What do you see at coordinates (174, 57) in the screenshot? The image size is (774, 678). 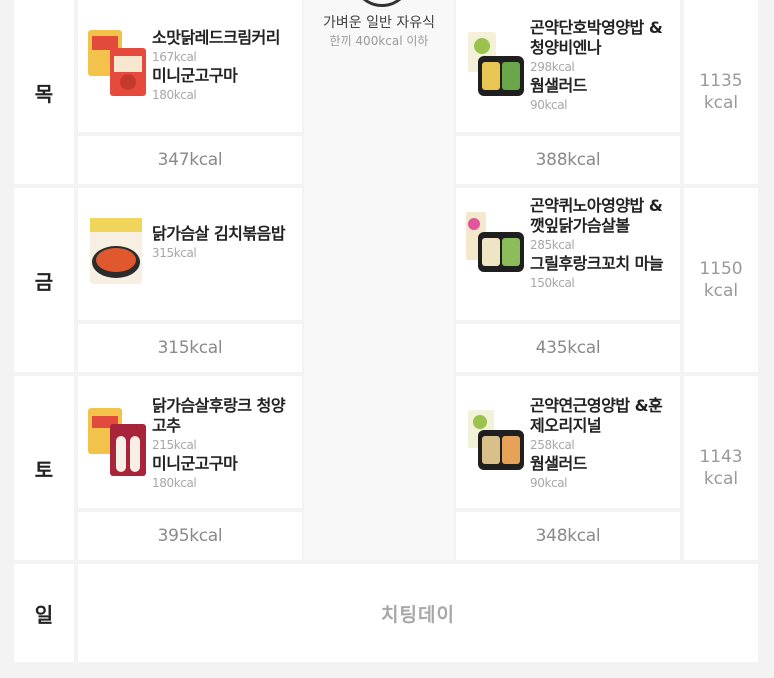 I see `item-kcal: 167kcal` at bounding box center [174, 57].